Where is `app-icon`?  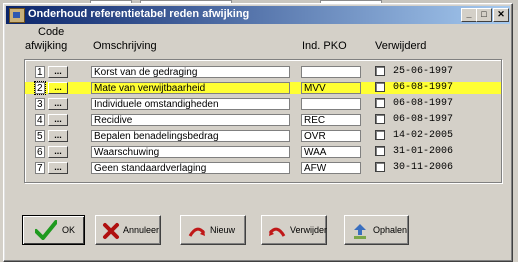 app-icon is located at coordinates (17, 15).